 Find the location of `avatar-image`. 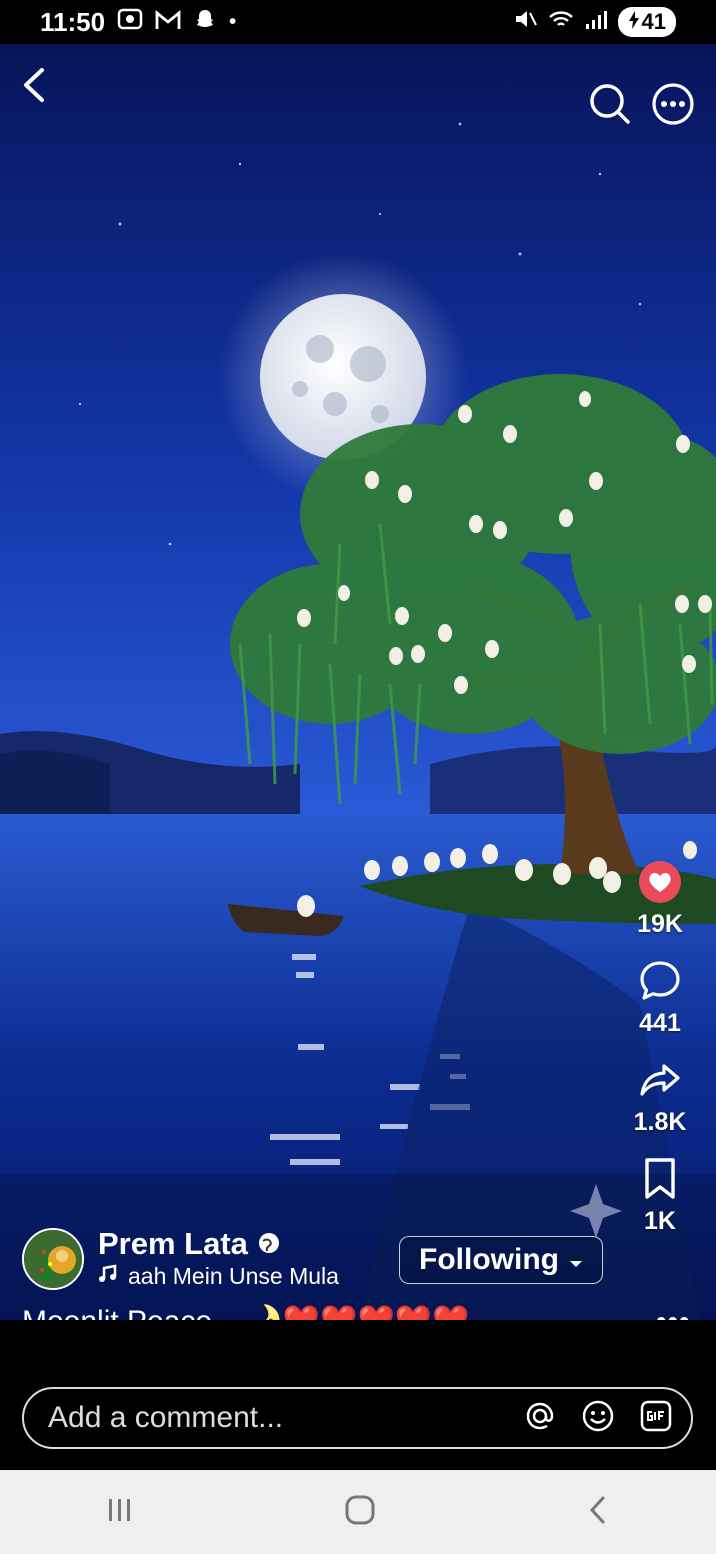

avatar-image is located at coordinates (53, 1259).